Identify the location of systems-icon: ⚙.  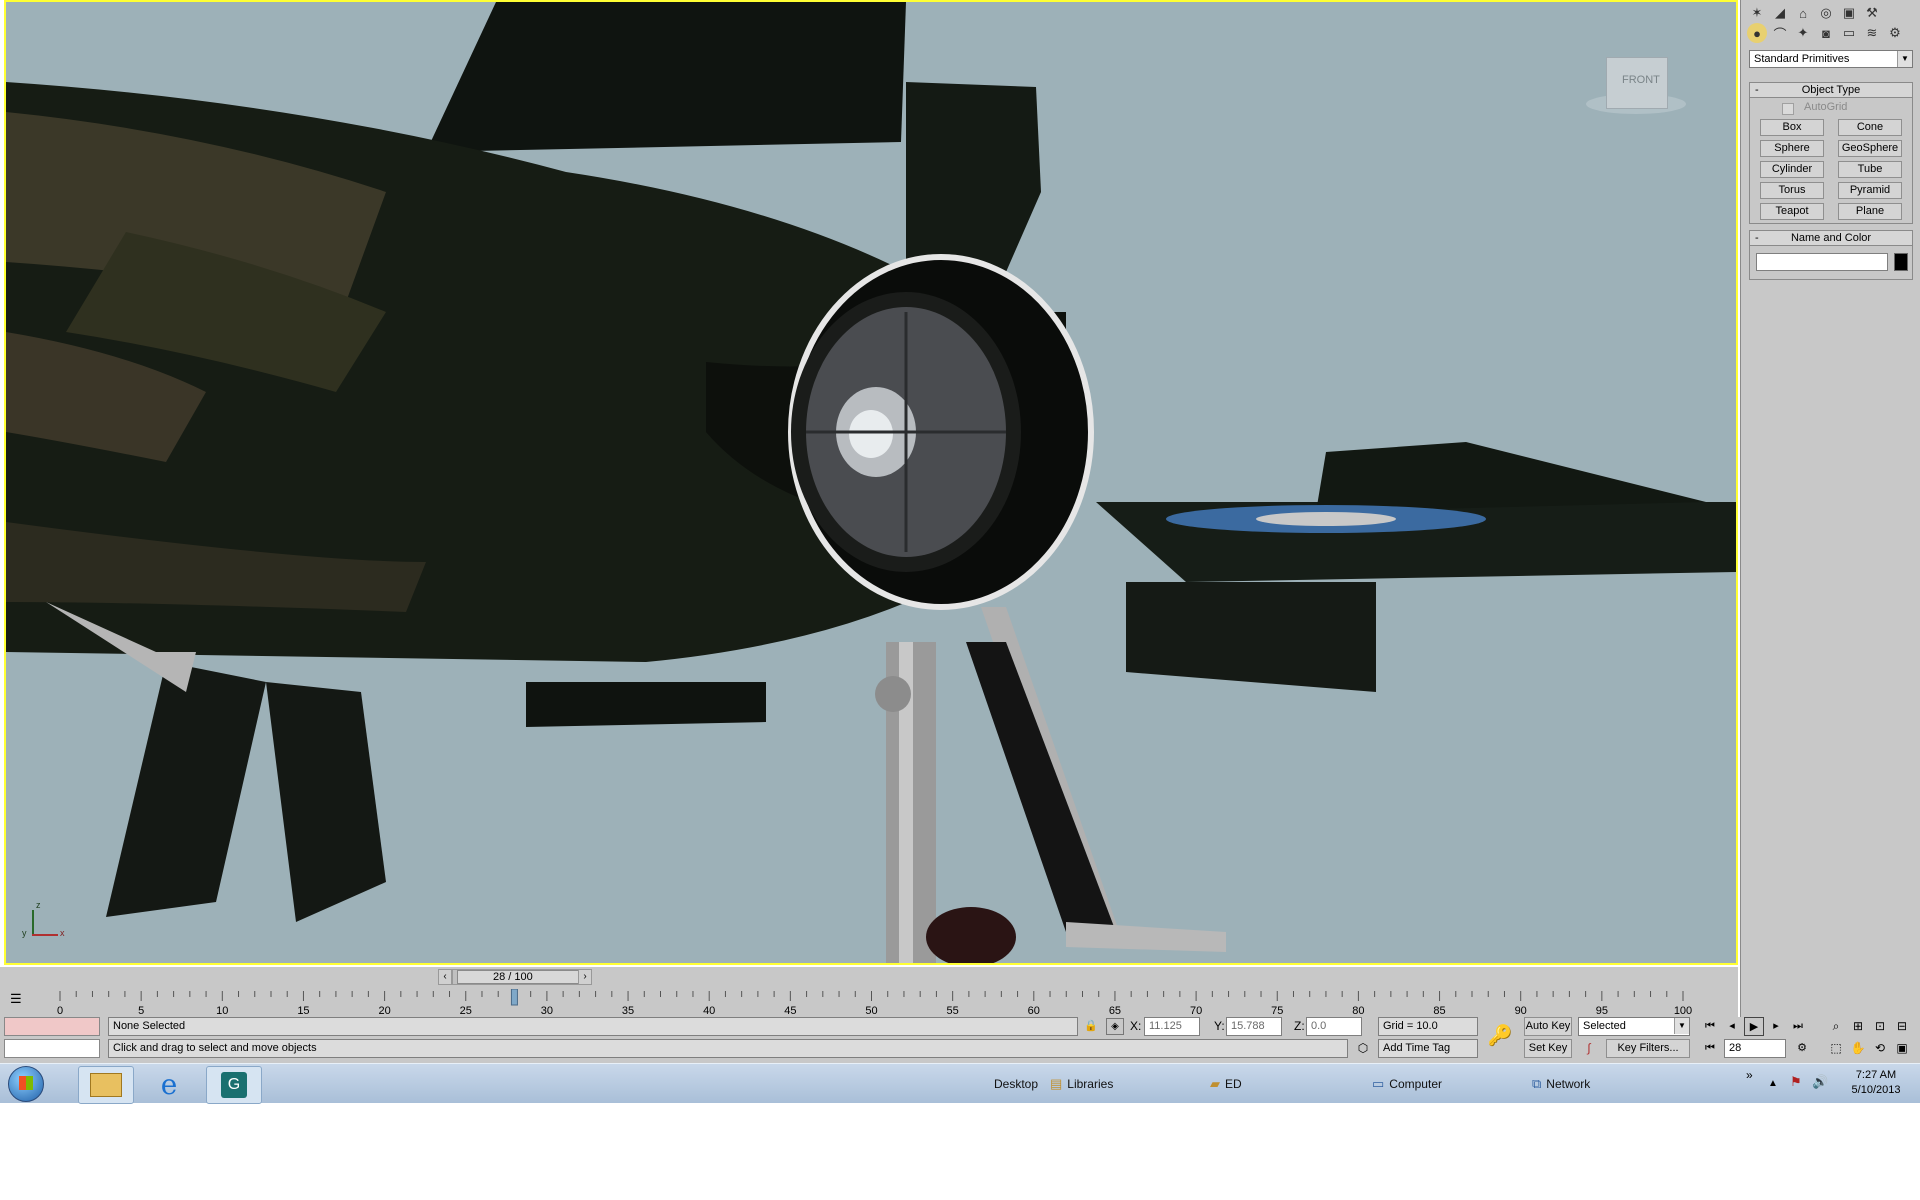
(1895, 33).